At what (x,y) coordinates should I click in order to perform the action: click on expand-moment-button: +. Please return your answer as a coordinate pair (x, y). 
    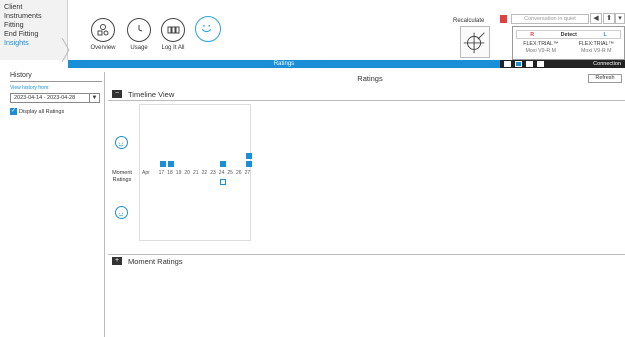
    Looking at the image, I should click on (117, 261).